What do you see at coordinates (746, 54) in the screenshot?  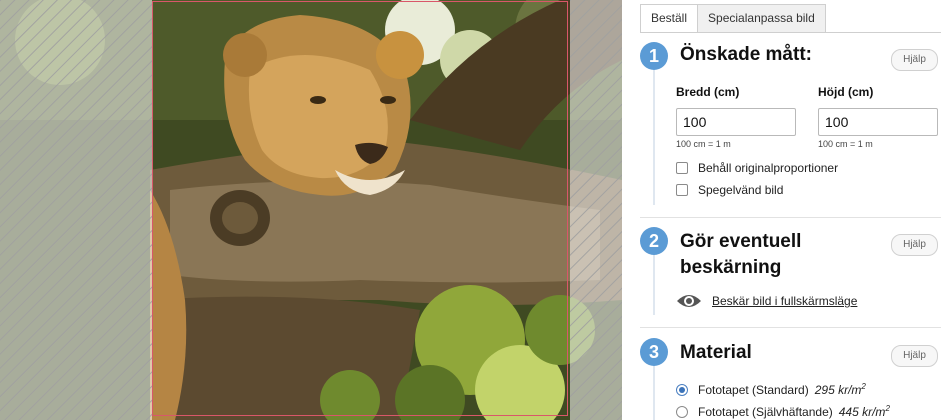 I see `step-1-title: Önskade mått:` at bounding box center [746, 54].